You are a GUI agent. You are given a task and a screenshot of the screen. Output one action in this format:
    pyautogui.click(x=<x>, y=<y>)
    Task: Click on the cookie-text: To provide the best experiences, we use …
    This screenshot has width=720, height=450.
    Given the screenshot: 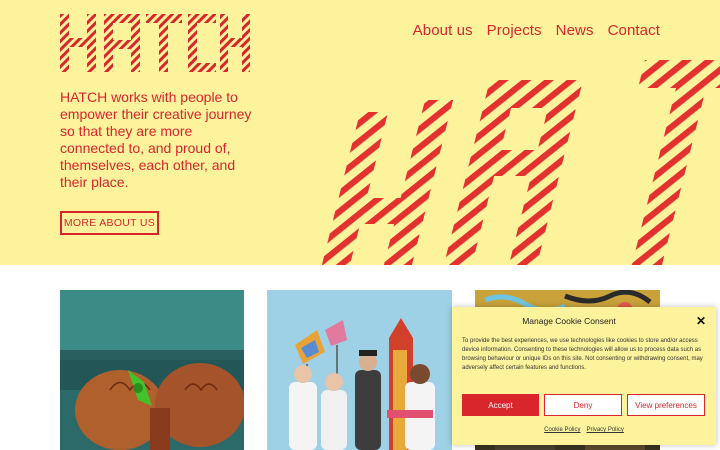 What is the action you would take?
    pyautogui.click(x=582, y=354)
    